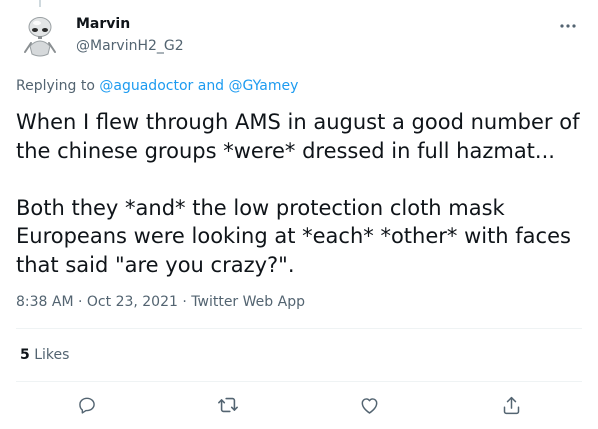 The image size is (598, 429). Describe the element at coordinates (132, 302) in the screenshot. I see `tweet-date: Oct 23, 2021` at that location.